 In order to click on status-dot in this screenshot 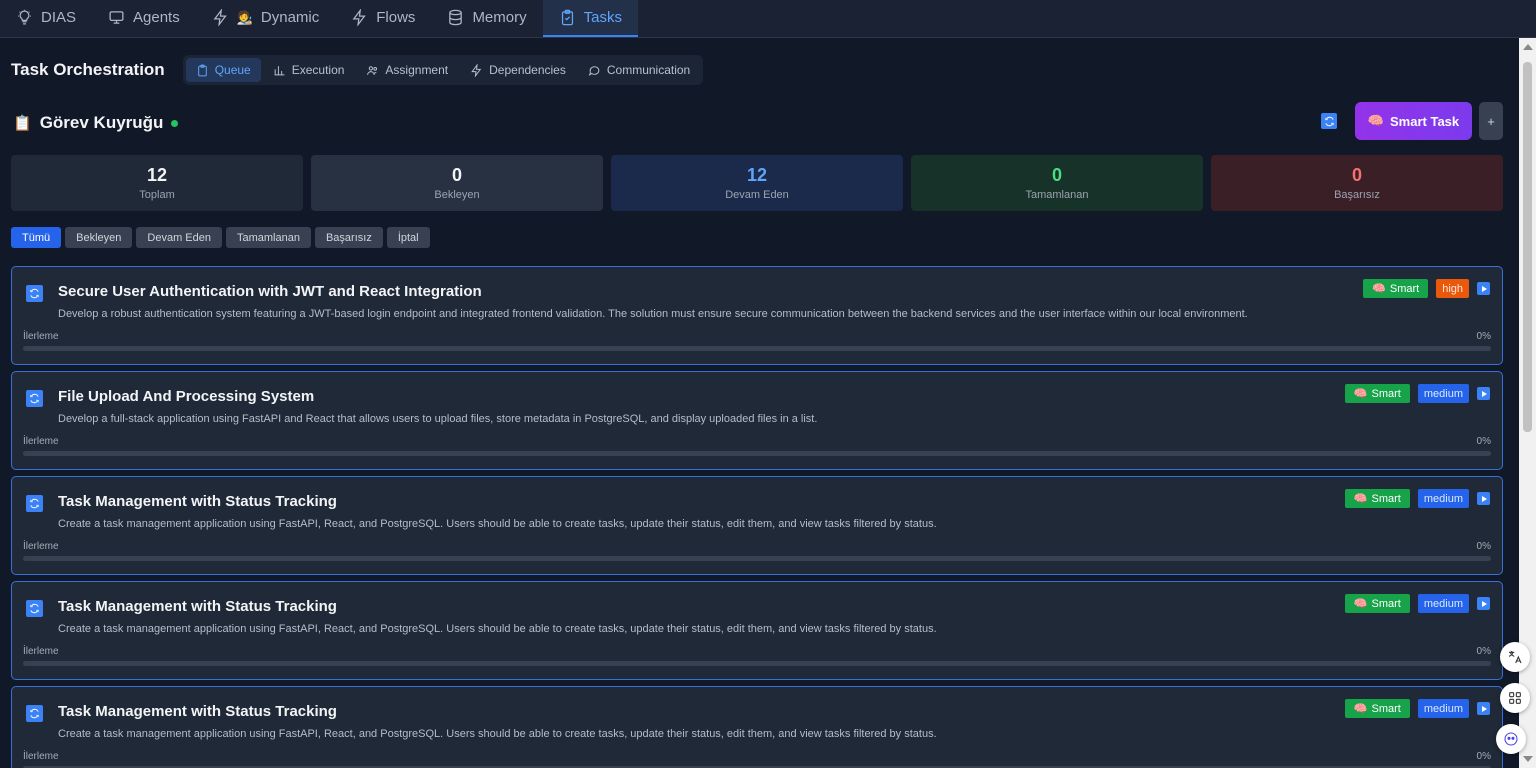, I will do `click(175, 123)`.